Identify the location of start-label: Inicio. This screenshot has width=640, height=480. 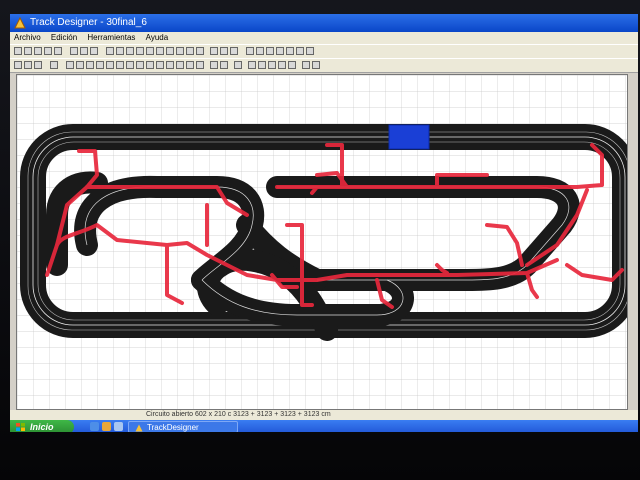
(42, 427).